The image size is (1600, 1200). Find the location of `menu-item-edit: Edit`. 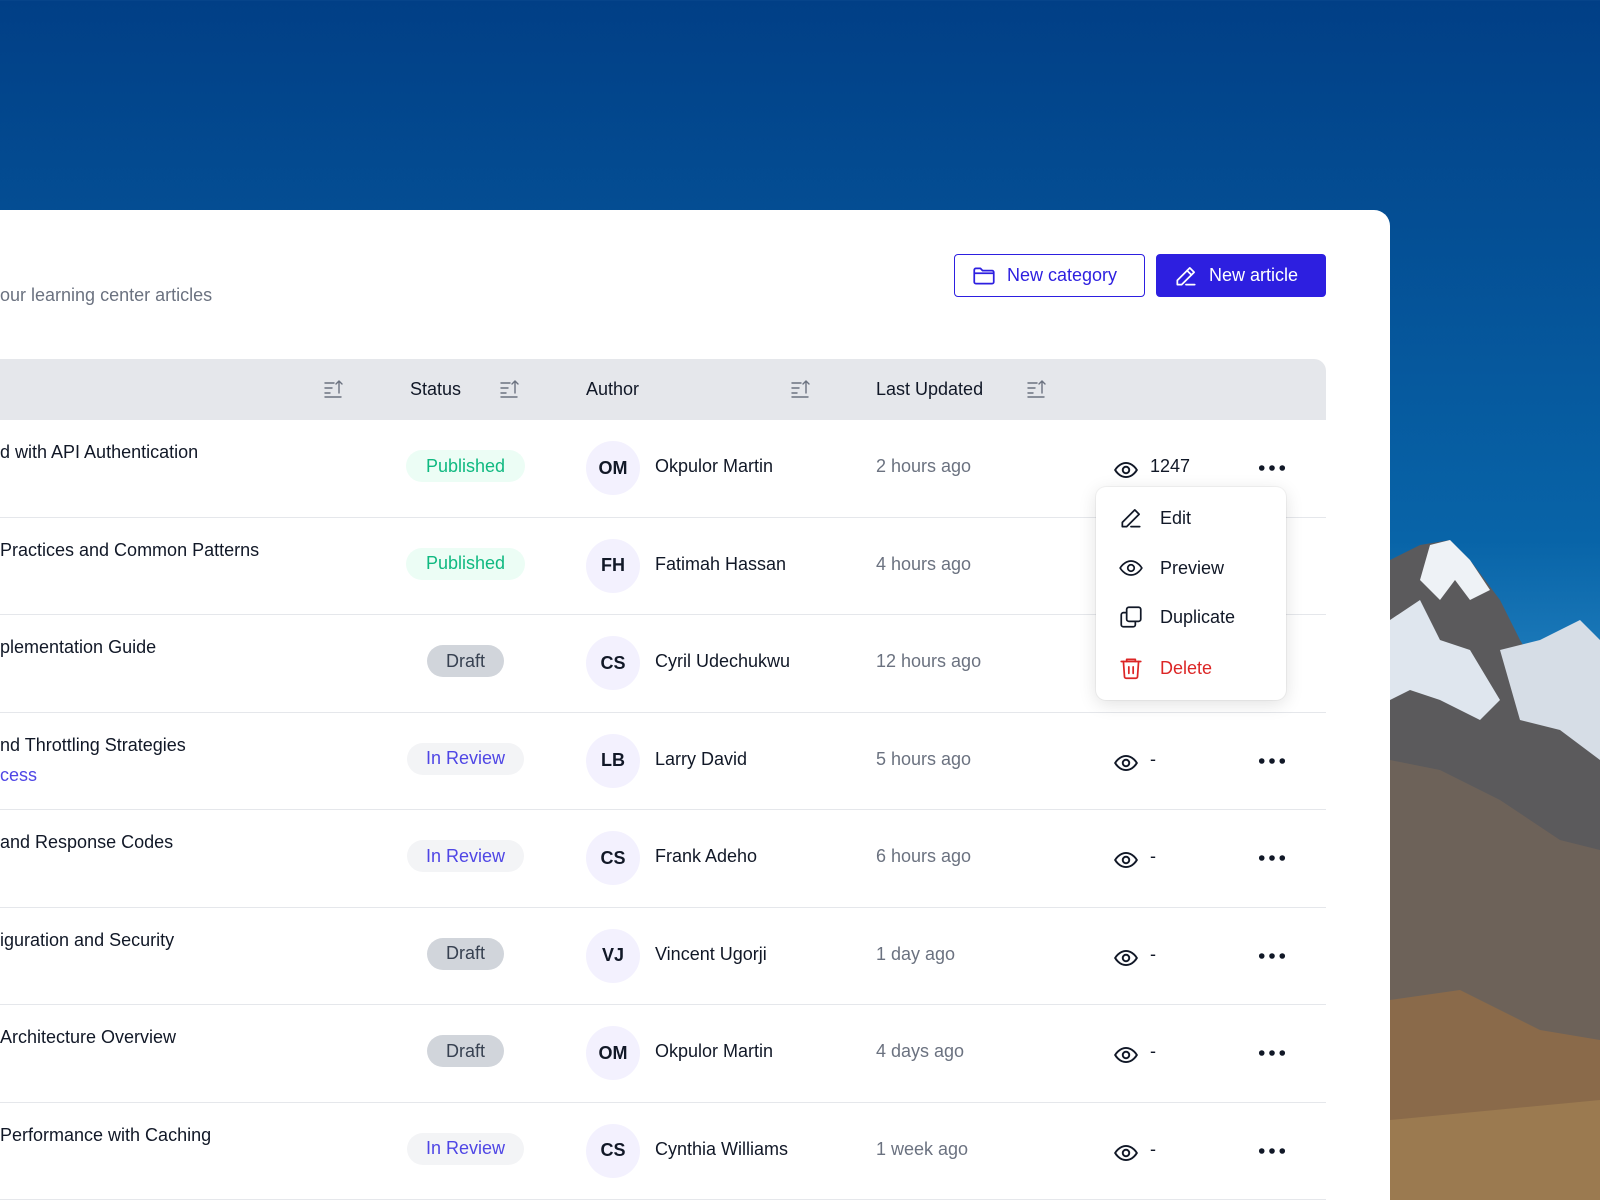

menu-item-edit: Edit is located at coordinates (1191, 518).